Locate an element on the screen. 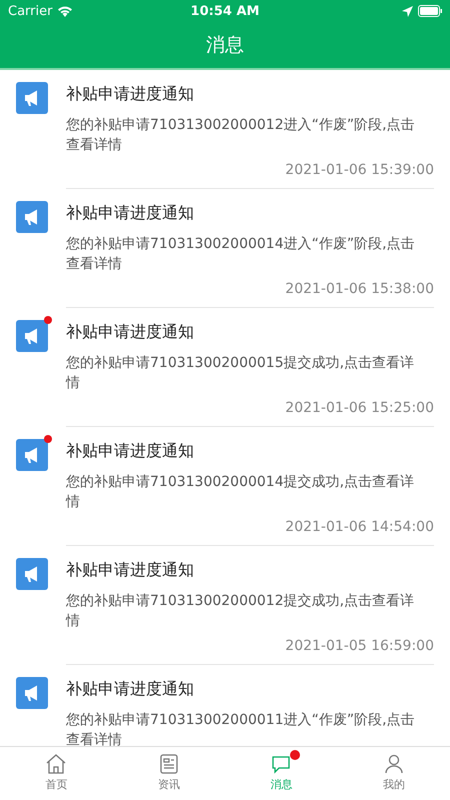 This screenshot has width=450, height=800. battery-icon is located at coordinates (430, 11).